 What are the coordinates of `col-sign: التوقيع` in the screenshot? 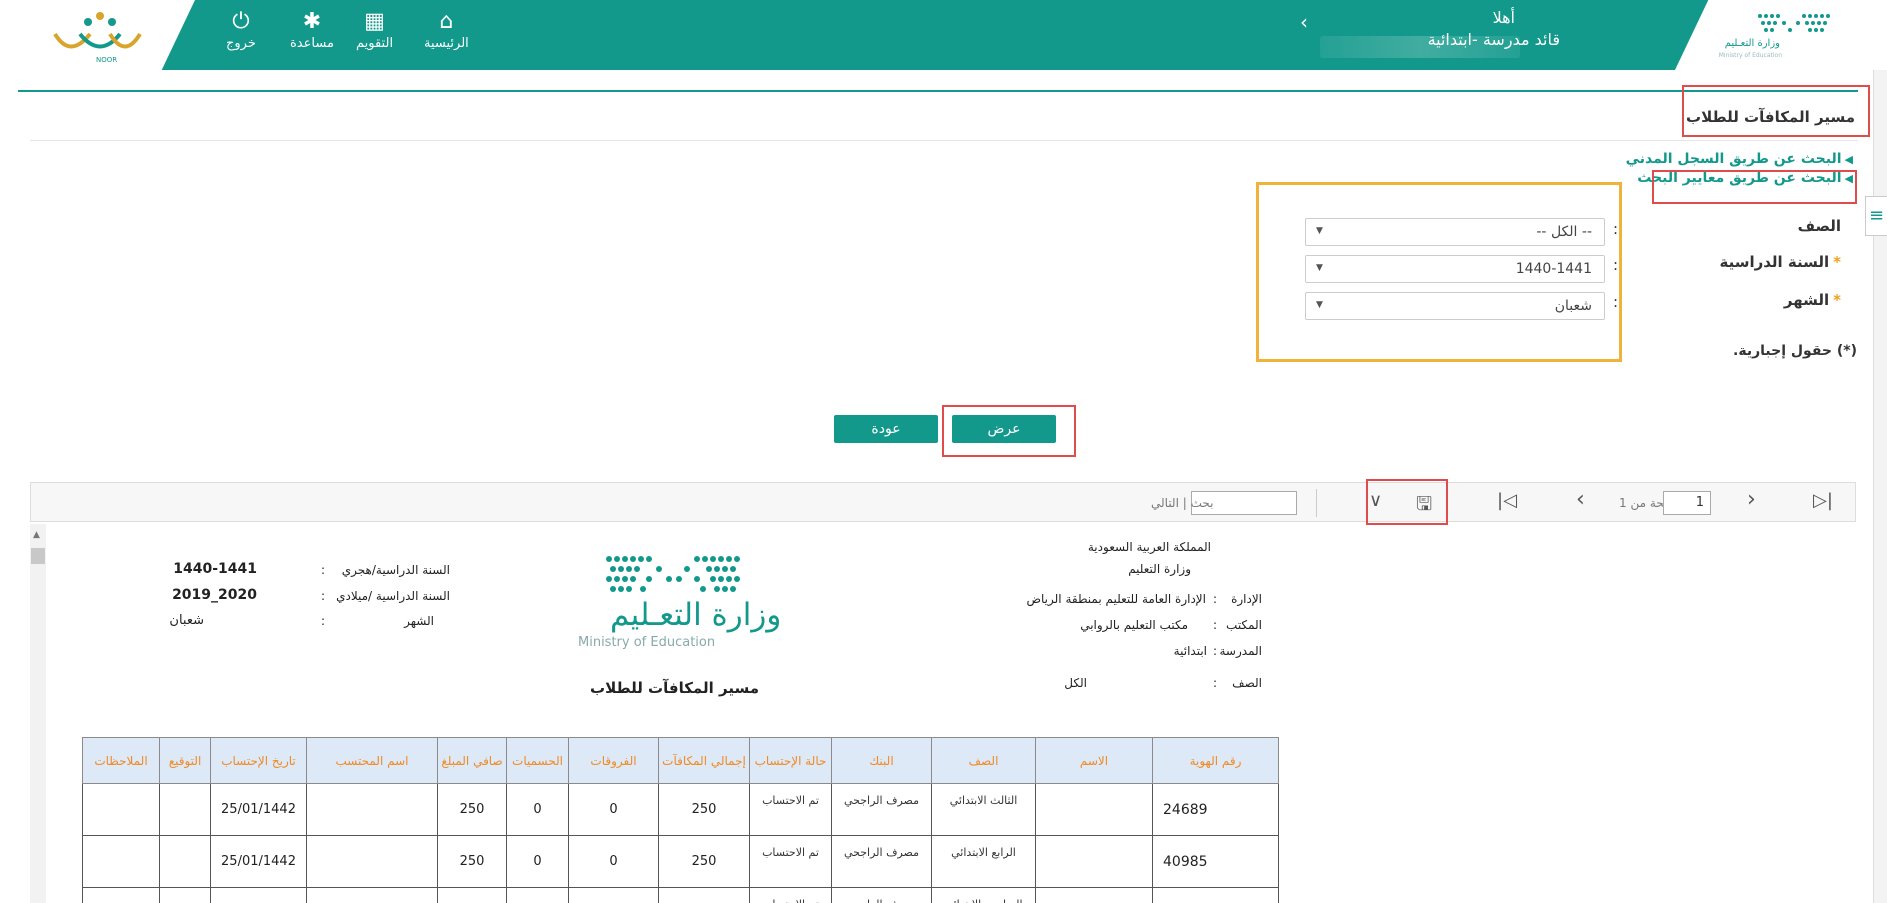 It's located at (185, 760).